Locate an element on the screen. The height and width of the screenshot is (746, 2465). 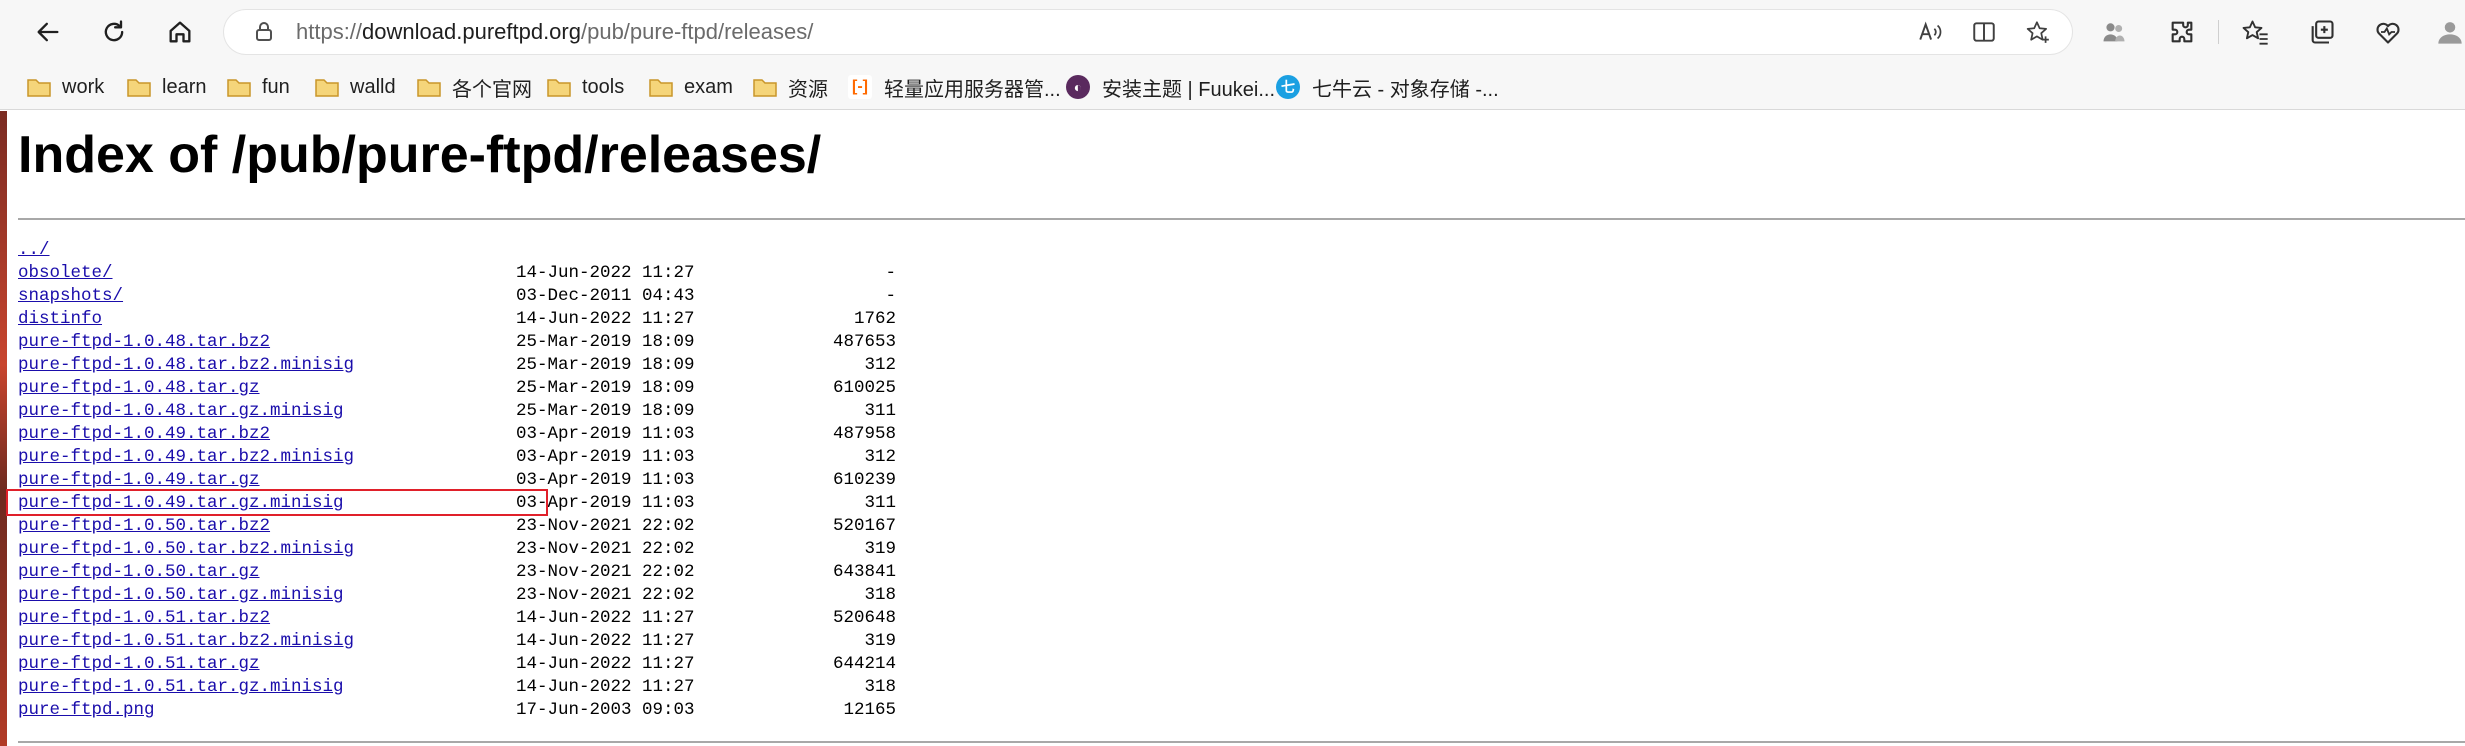
file-link: distinfo is located at coordinates (60, 319).